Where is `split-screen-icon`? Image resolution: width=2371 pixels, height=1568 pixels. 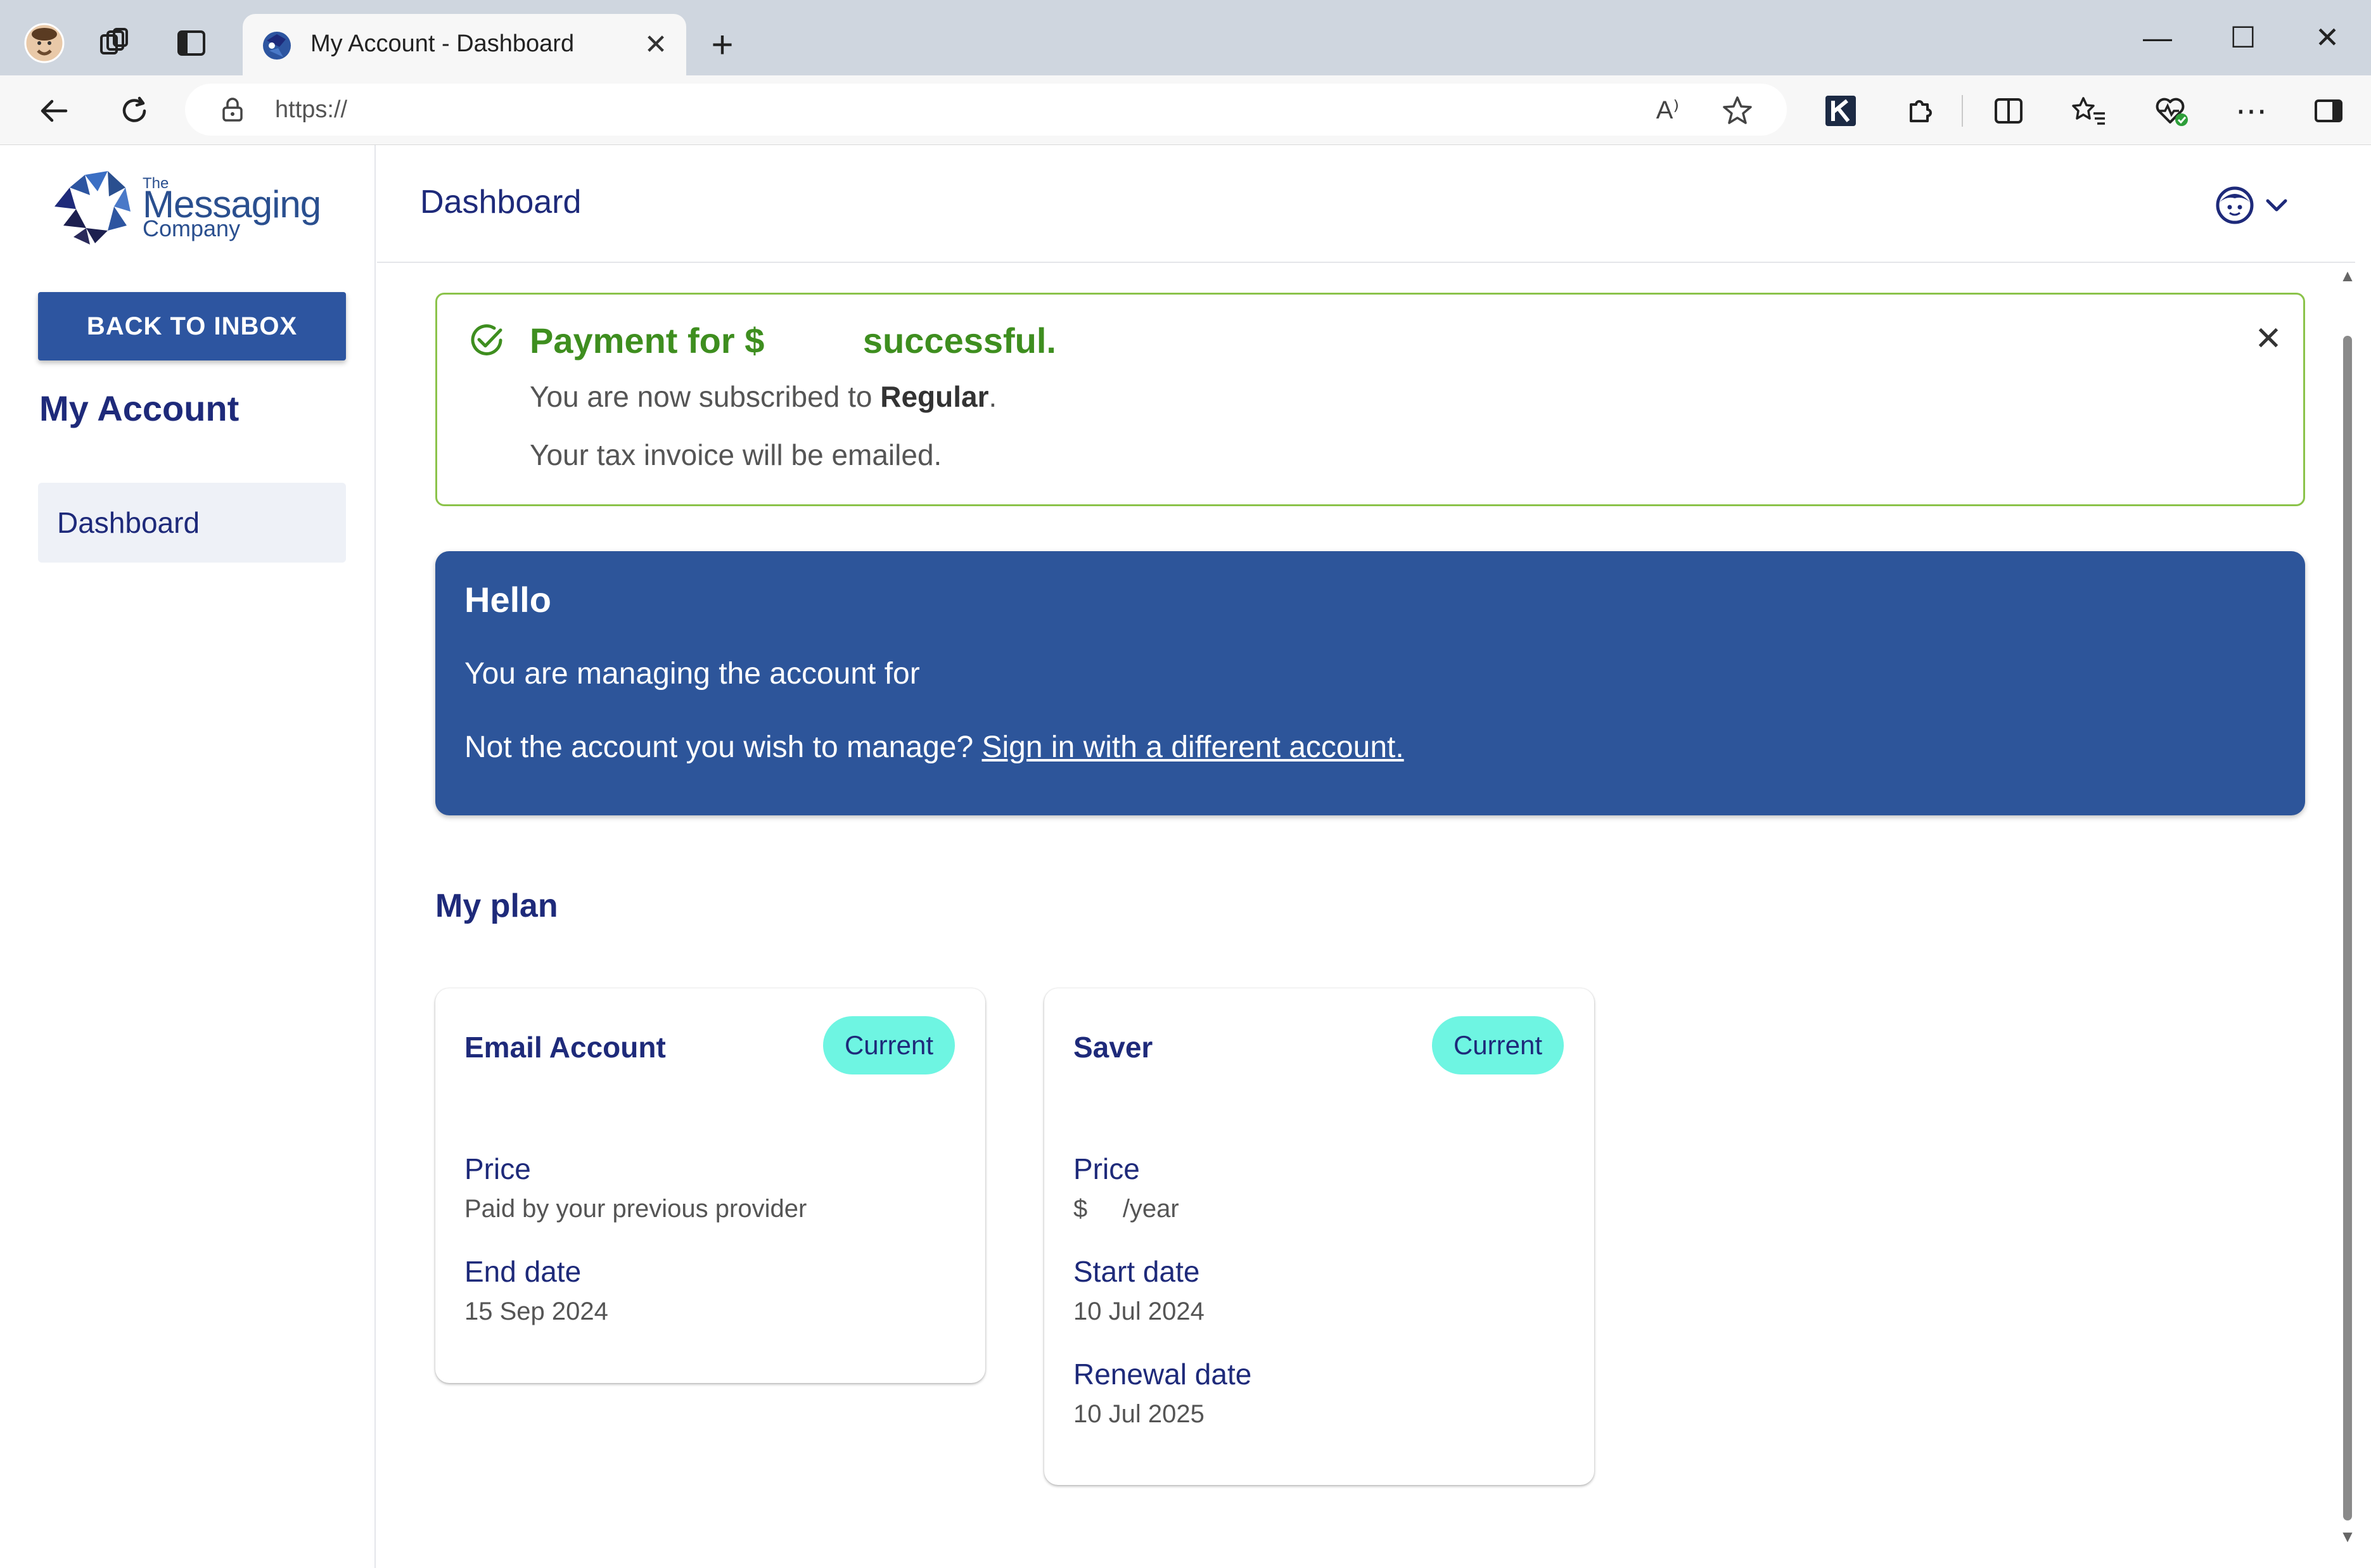
split-screen-icon is located at coordinates (2009, 111).